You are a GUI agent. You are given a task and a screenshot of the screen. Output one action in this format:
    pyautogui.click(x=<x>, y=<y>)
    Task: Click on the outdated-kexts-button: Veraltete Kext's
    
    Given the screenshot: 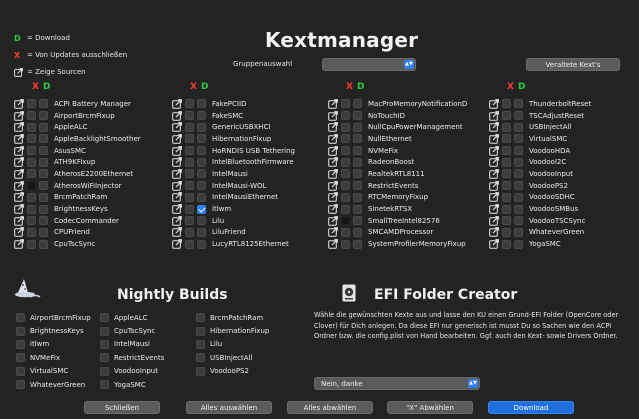 What is the action you would take?
    pyautogui.click(x=573, y=64)
    